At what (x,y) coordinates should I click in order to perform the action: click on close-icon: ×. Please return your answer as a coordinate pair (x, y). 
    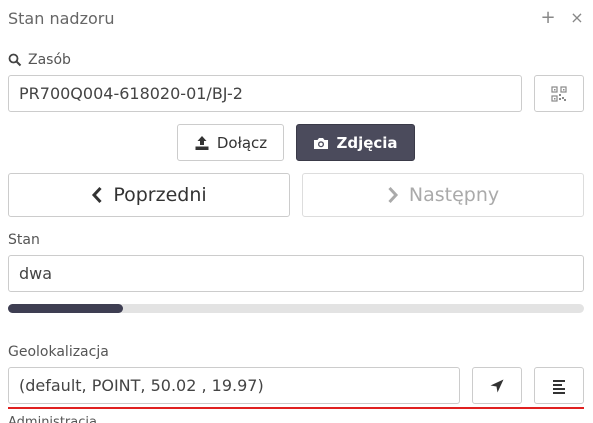
    Looking at the image, I should click on (577, 18).